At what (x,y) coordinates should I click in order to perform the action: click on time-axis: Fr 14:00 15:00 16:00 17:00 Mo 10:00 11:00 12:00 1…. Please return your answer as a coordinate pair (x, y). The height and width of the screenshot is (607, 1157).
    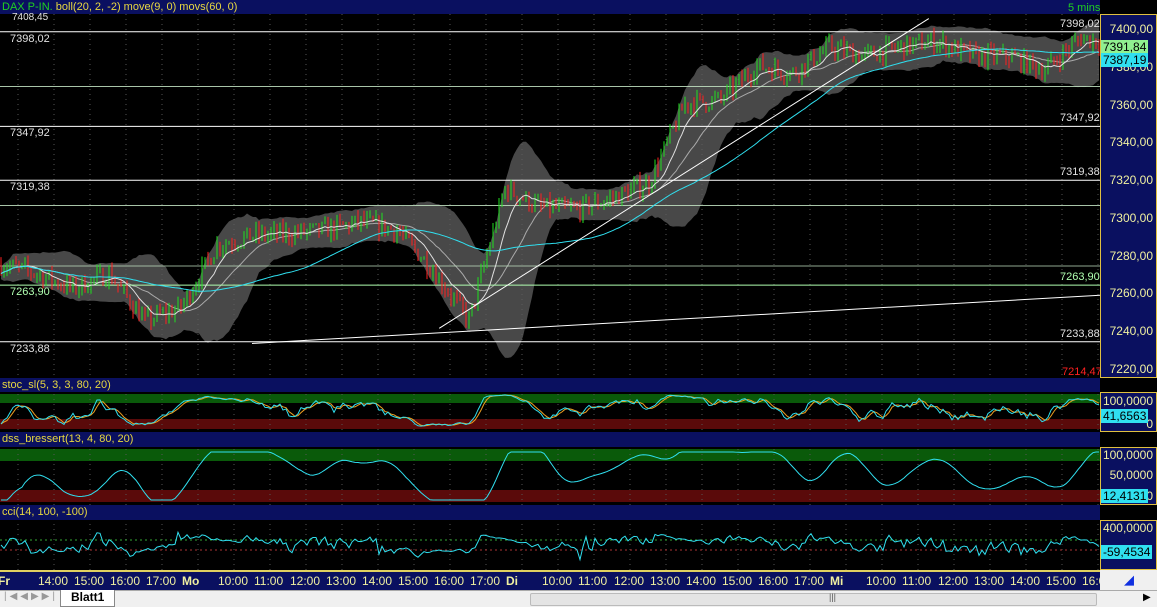
    Looking at the image, I should click on (556, 580).